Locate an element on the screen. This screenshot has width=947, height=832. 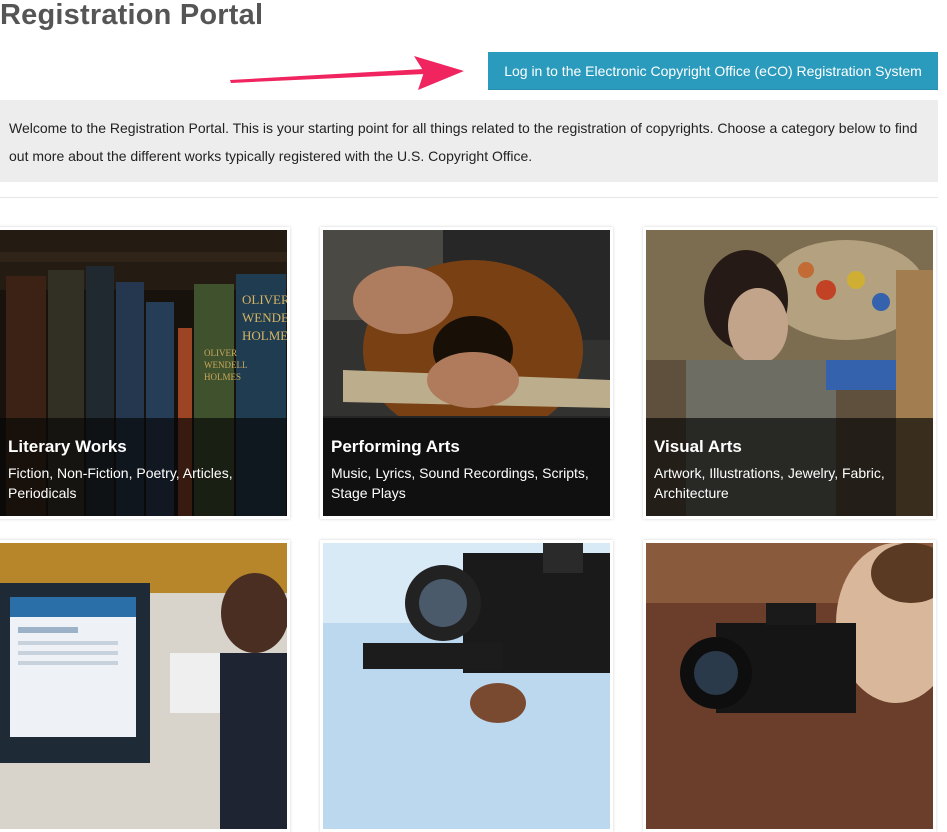
book-spine-holmes: HOLMES is located at coordinates (264, 335).